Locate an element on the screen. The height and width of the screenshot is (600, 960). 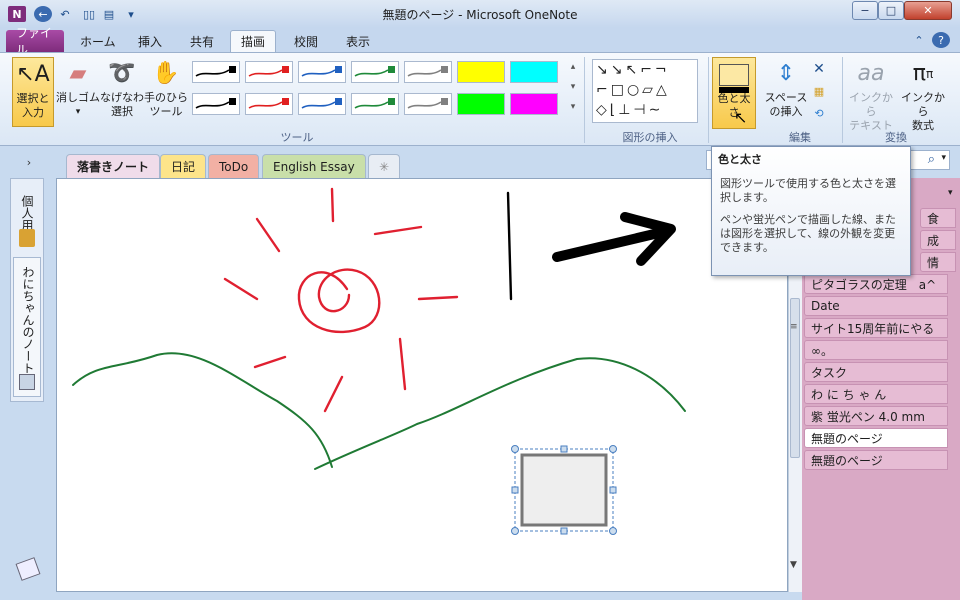
cursor-text-icon: ↖A is located at coordinates (33, 74).